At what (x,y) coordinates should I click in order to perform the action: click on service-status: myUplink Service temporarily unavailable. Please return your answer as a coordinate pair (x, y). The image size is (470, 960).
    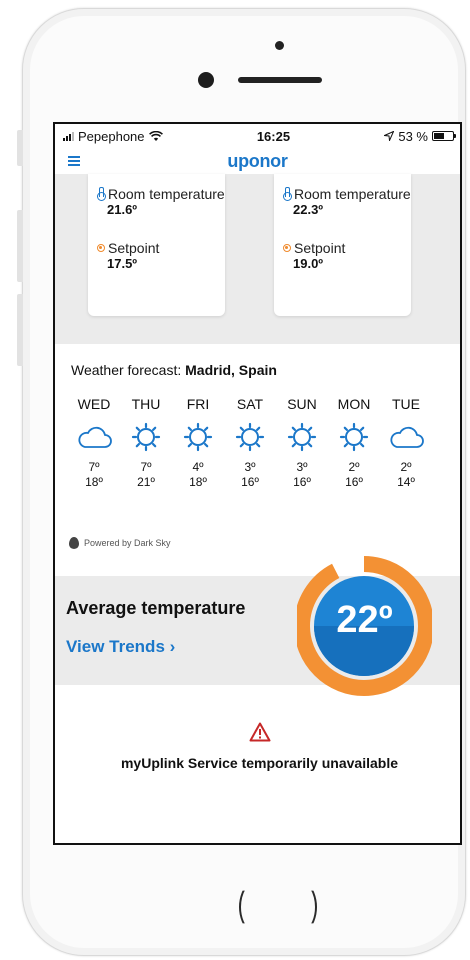
    Looking at the image, I should click on (257, 746).